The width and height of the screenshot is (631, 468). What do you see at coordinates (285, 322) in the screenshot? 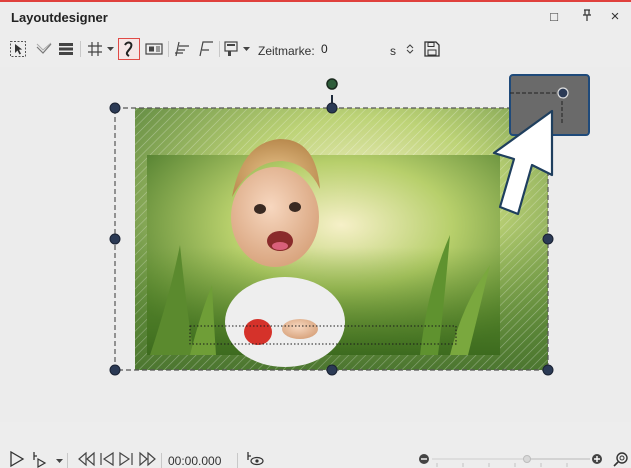
I see `shirt` at bounding box center [285, 322].